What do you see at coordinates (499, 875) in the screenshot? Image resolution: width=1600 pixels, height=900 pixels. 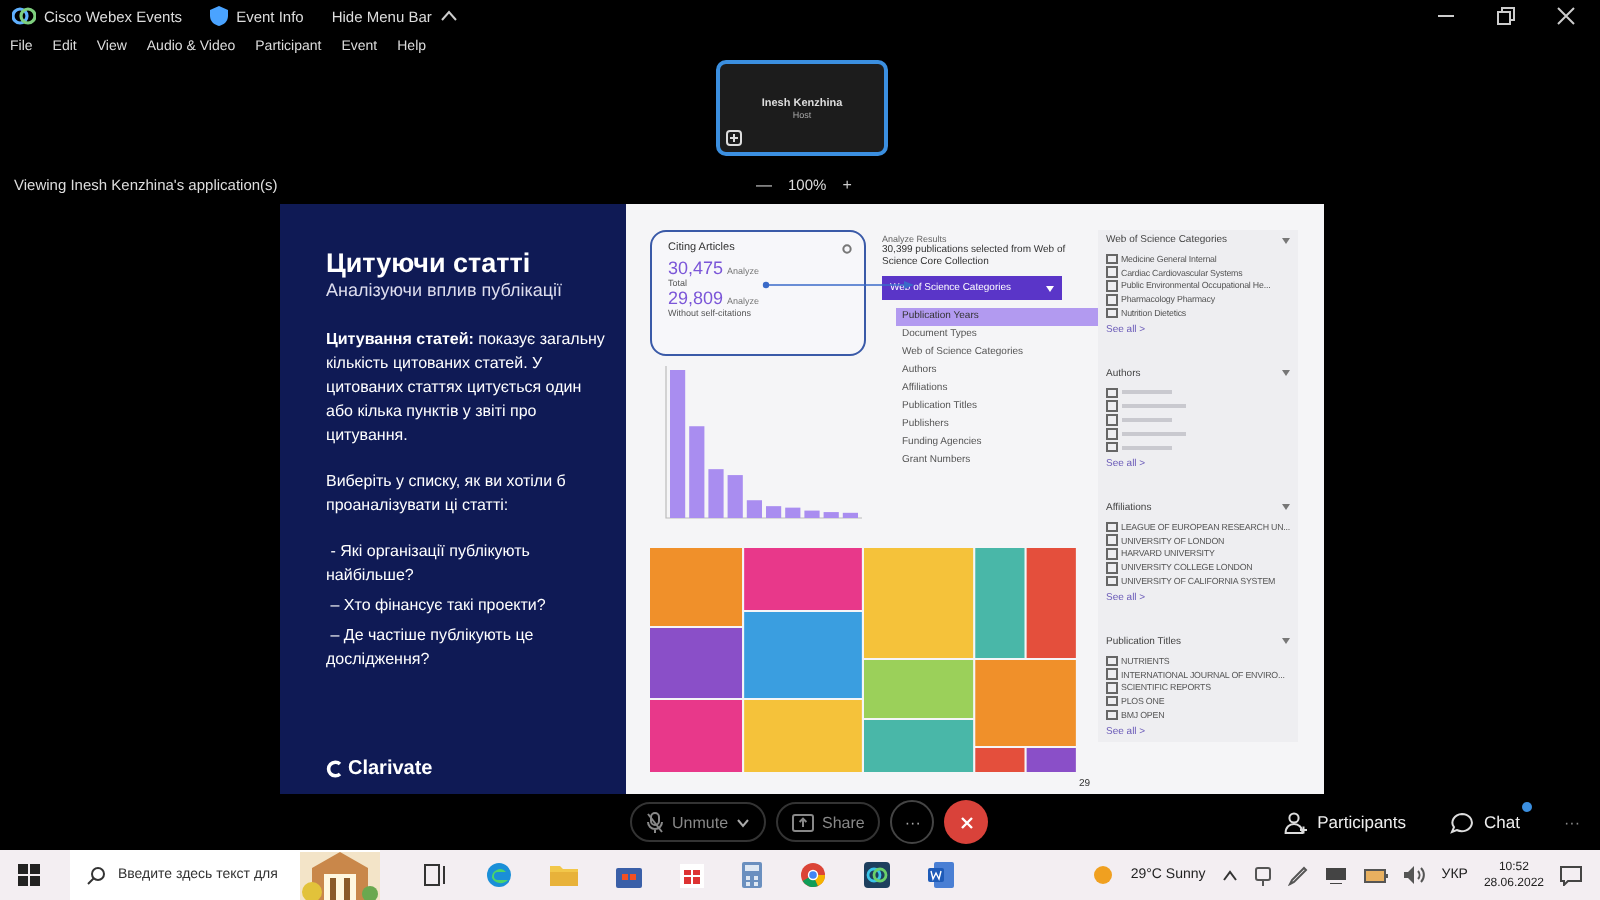 I see `edge-browser-icon` at bounding box center [499, 875].